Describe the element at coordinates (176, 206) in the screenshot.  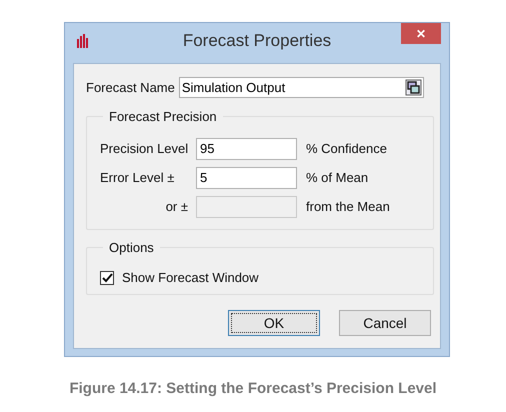
I see `field-label: or ±` at that location.